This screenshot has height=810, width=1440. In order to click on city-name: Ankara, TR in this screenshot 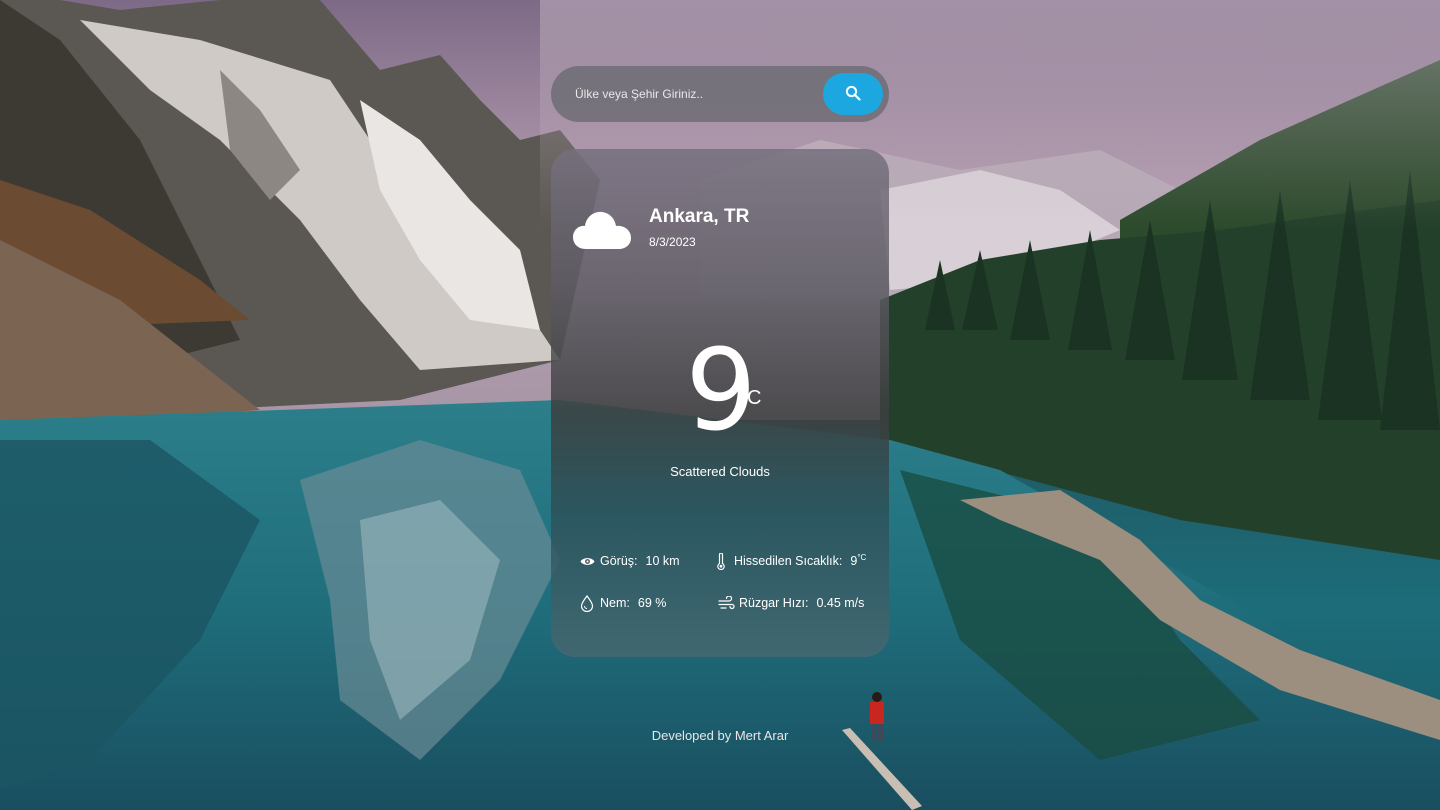, I will do `click(699, 216)`.